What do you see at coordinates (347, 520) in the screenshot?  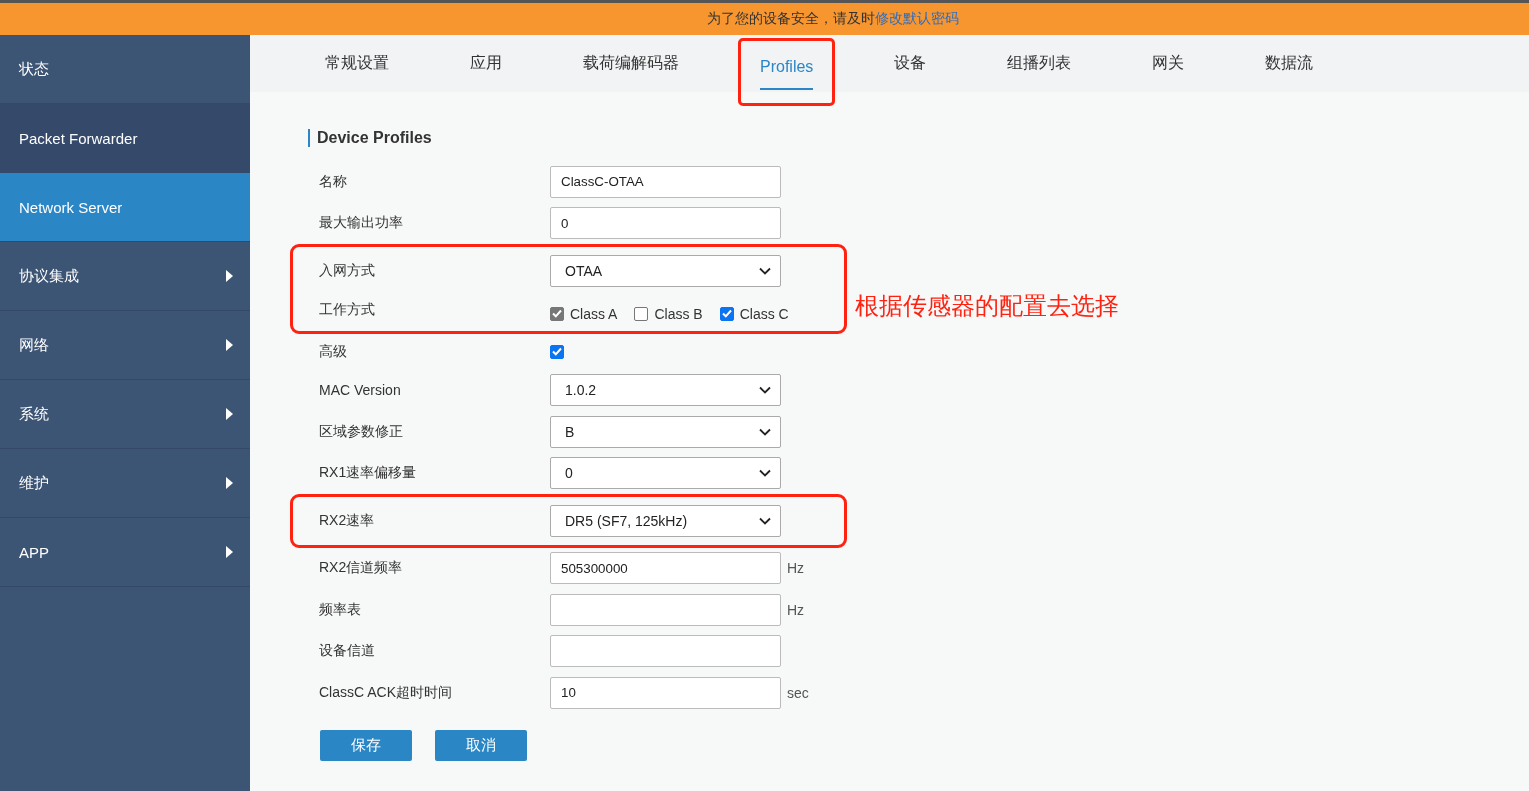 I see `field-label: RX2速率` at bounding box center [347, 520].